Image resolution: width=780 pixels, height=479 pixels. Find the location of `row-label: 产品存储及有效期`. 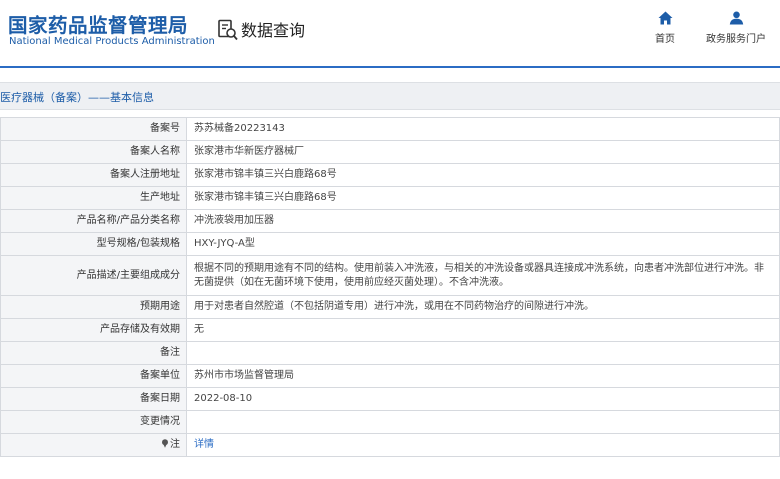

row-label: 产品存储及有效期 is located at coordinates (93, 330).